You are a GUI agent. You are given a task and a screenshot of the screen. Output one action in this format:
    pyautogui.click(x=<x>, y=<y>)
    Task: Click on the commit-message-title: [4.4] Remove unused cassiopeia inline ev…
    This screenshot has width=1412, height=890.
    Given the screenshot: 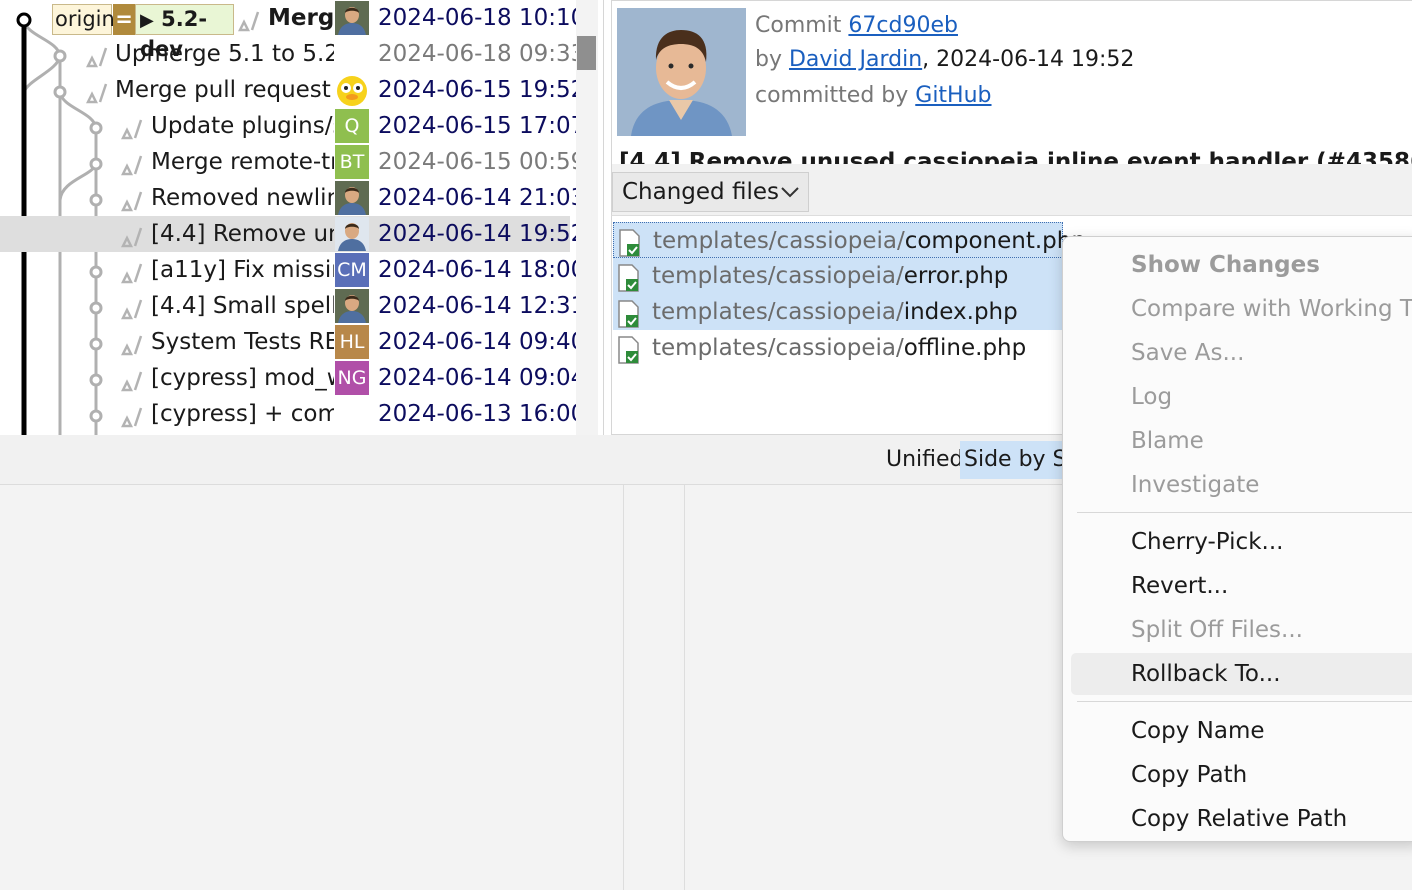 What is the action you would take?
    pyautogui.click(x=1015, y=156)
    